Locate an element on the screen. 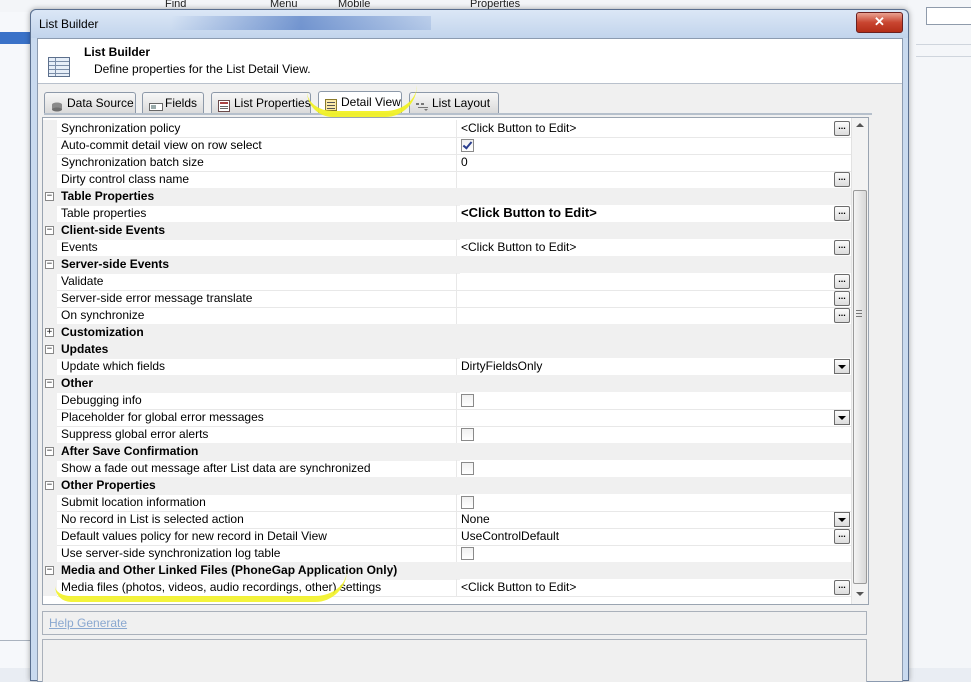 This screenshot has height=682, width=971. property-row: Synchronization batch size 0 is located at coordinates (449, 163).